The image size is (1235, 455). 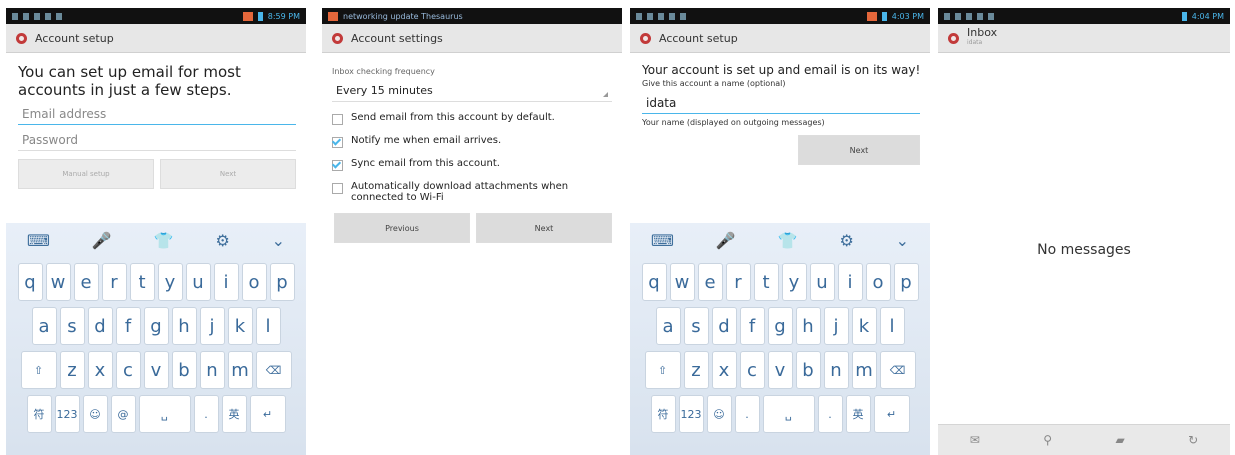 I want to click on refresh-icon: ↻, so click(x=1193, y=440).